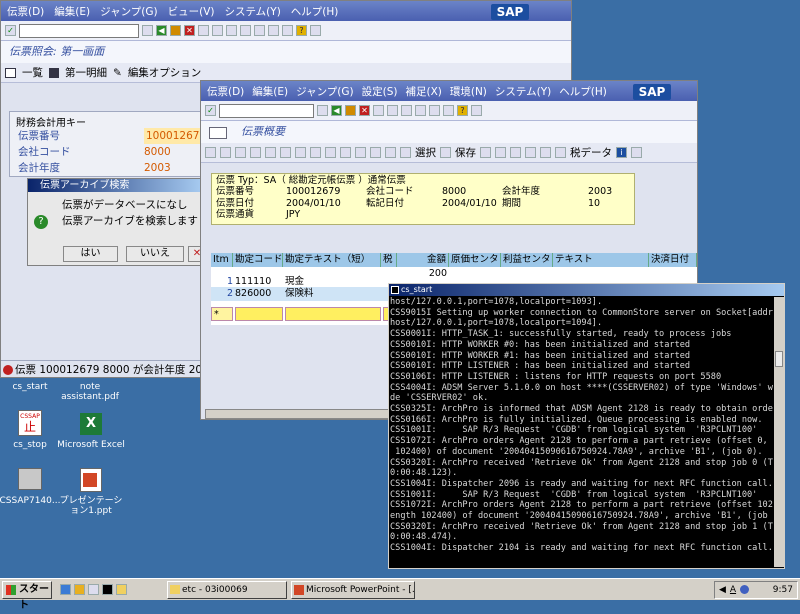  What do you see at coordinates (258, 294) in the screenshot?
I see `row-2-account: 826000` at bounding box center [258, 294].